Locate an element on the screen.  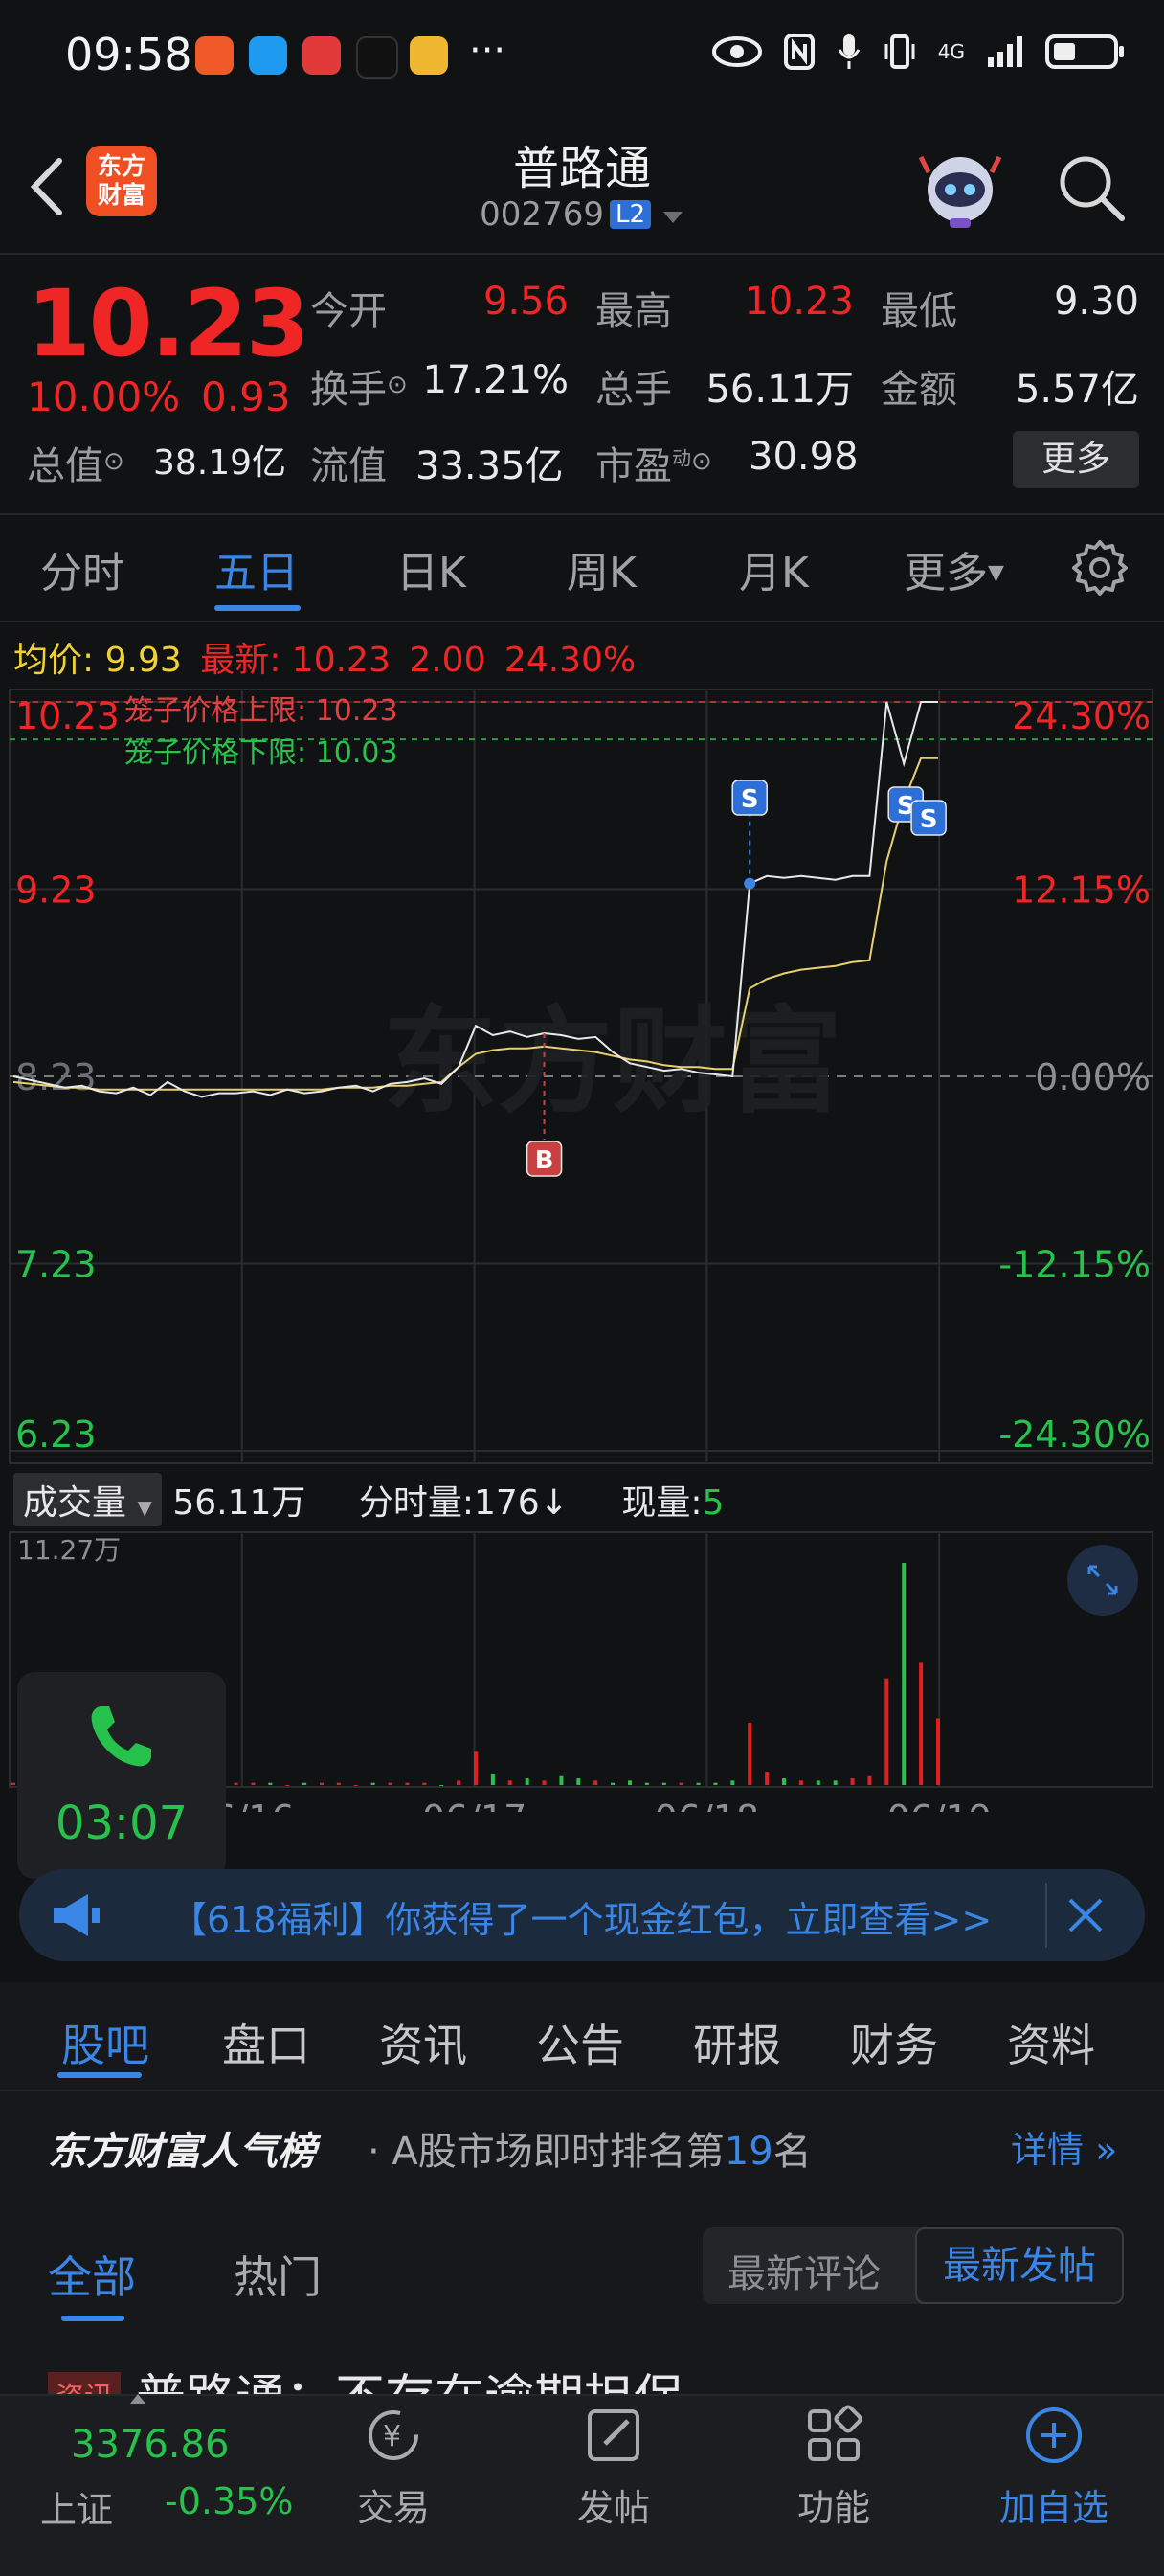
call-floating-window: 03:07 is located at coordinates (121, 1775).